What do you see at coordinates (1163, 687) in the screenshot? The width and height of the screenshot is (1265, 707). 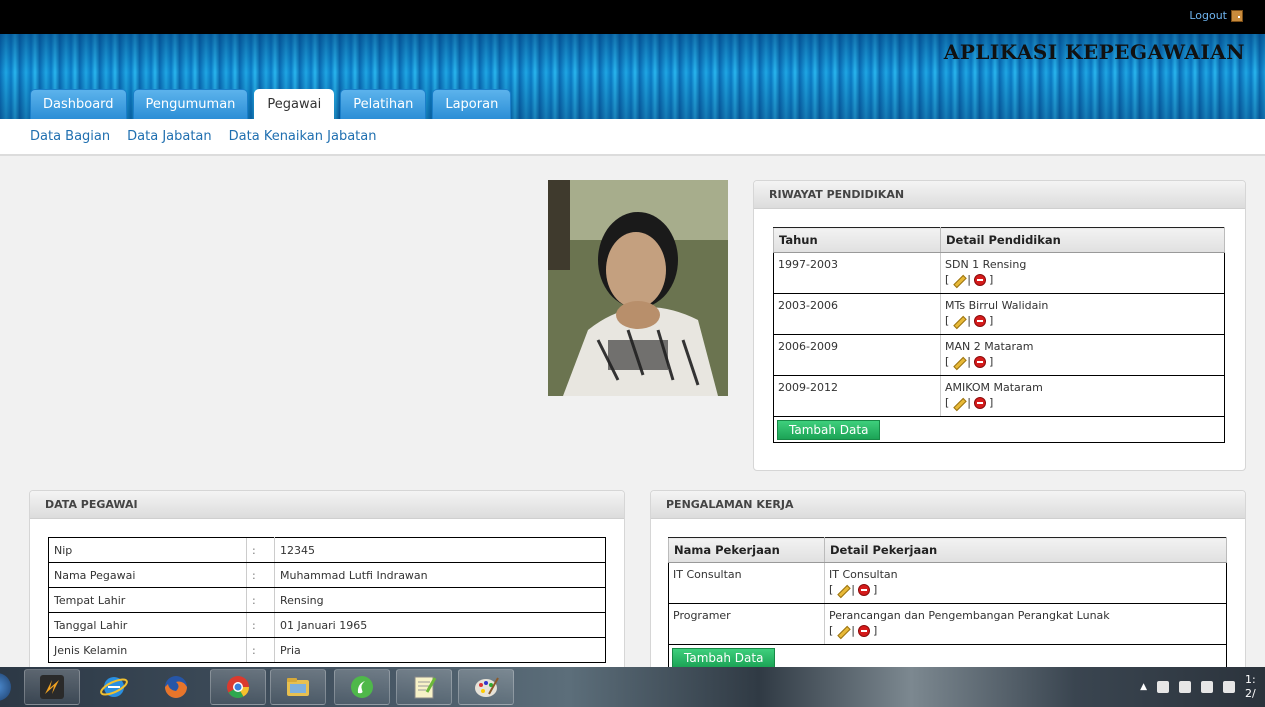 I see `power-icon` at bounding box center [1163, 687].